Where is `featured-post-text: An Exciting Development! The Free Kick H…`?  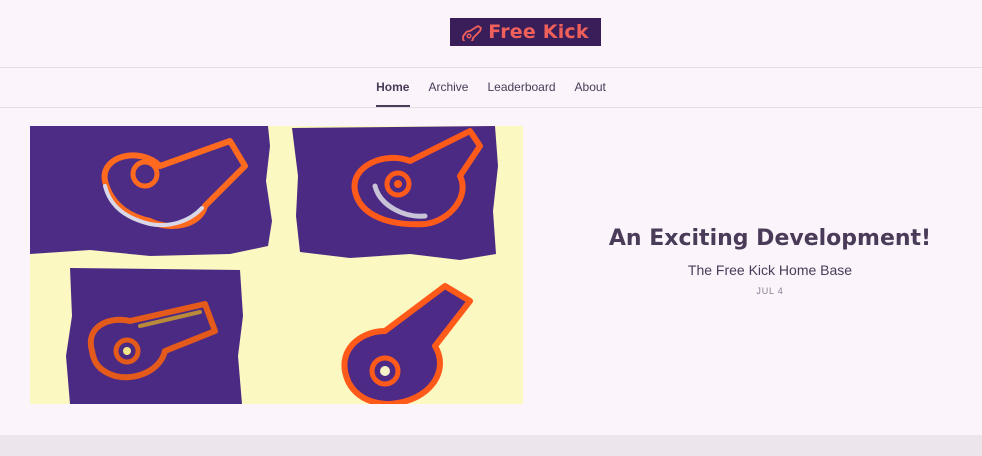 featured-post-text: An Exciting Development! The Free Kick H… is located at coordinates (770, 259).